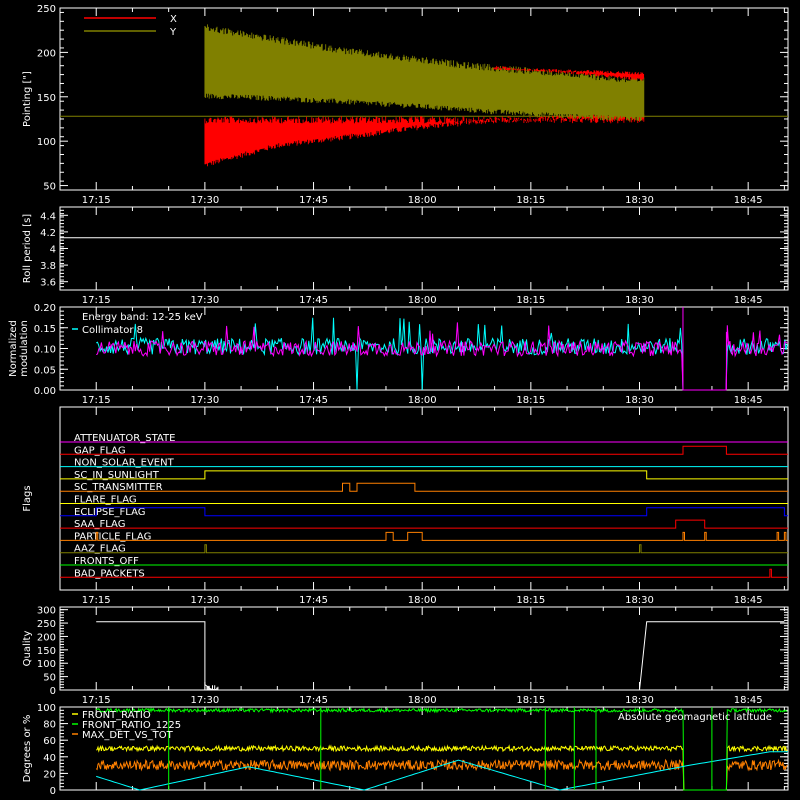 This screenshot has width=800, height=800. What do you see at coordinates (313, 400) in the screenshot?
I see `modulation-x-tick-label: 17:45` at bounding box center [313, 400].